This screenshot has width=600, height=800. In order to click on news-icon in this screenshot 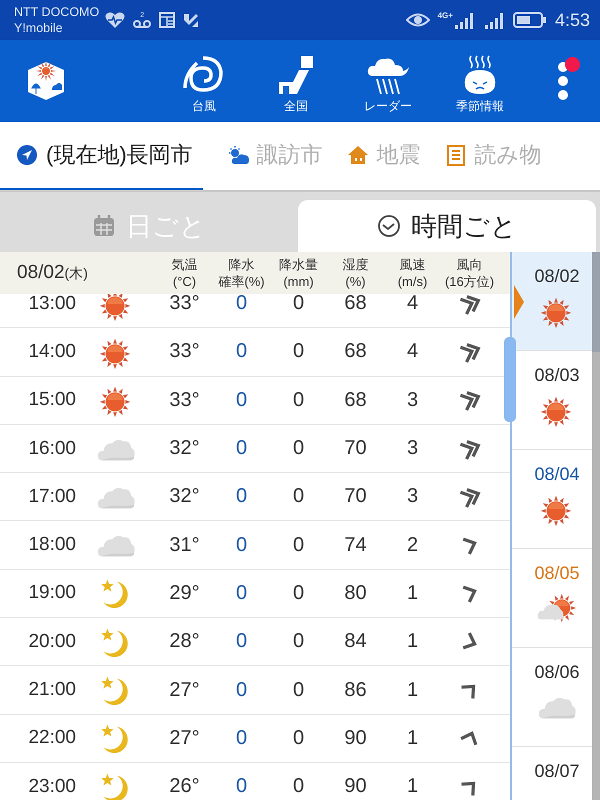, I will do `click(167, 20)`.